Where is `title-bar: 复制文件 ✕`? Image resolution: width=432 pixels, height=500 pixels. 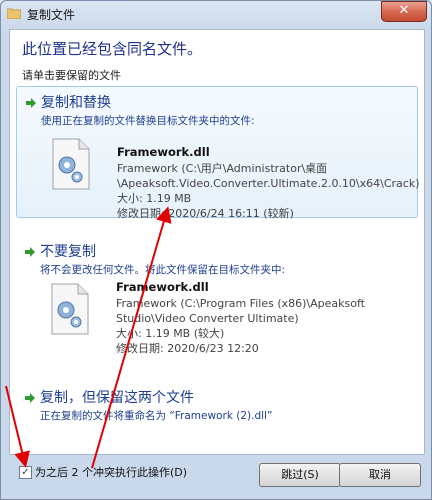
title-bar: 复制文件 ✕ is located at coordinates (216, 14).